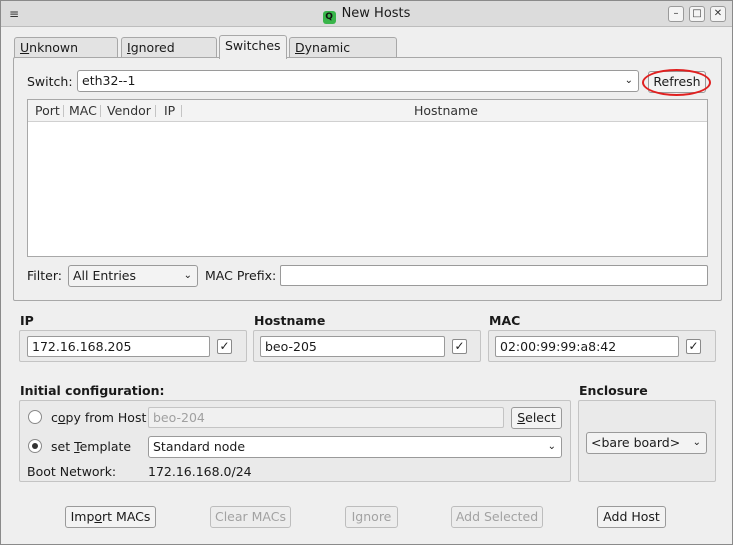  I want to click on column-header-vendor: Vendor, so click(129, 110).